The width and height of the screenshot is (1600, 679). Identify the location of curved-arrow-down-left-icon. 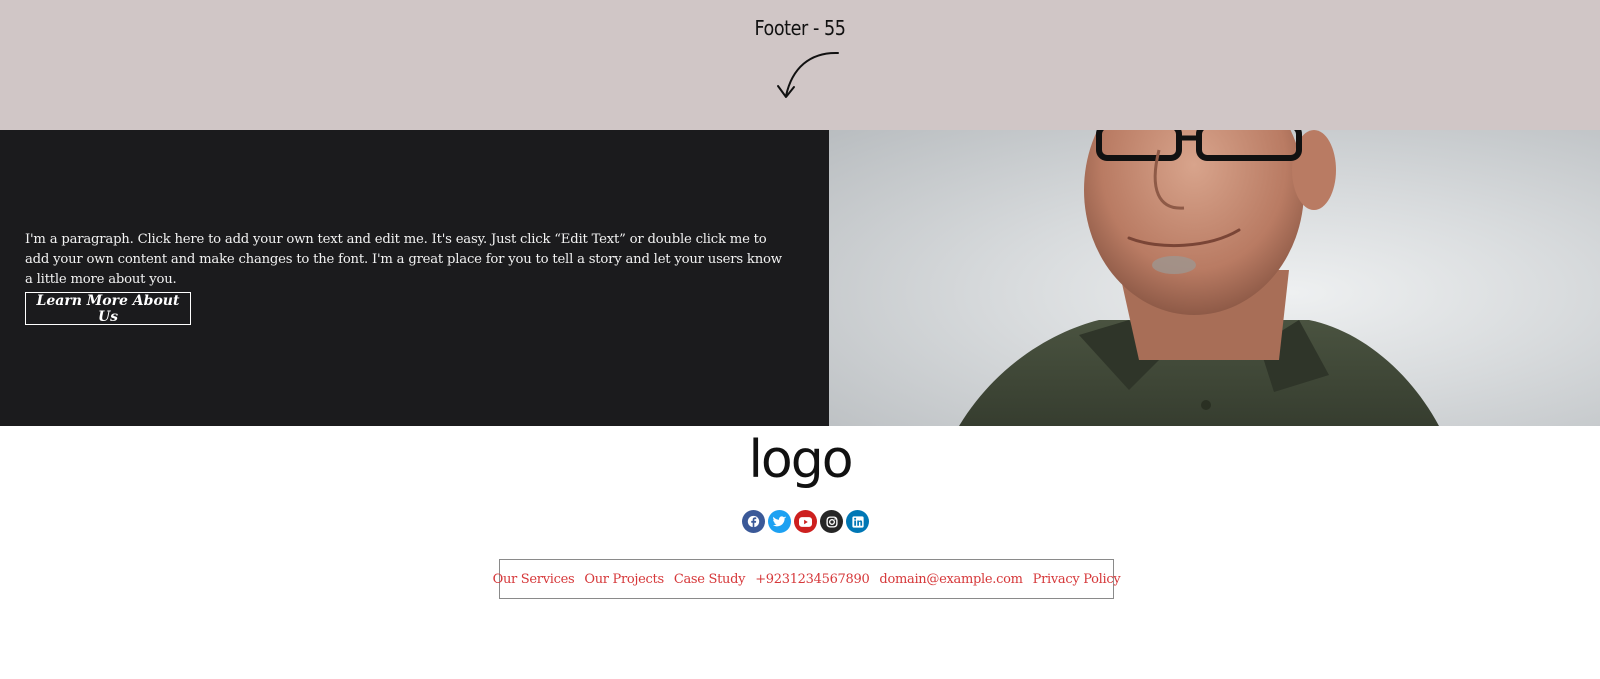
(808, 74).